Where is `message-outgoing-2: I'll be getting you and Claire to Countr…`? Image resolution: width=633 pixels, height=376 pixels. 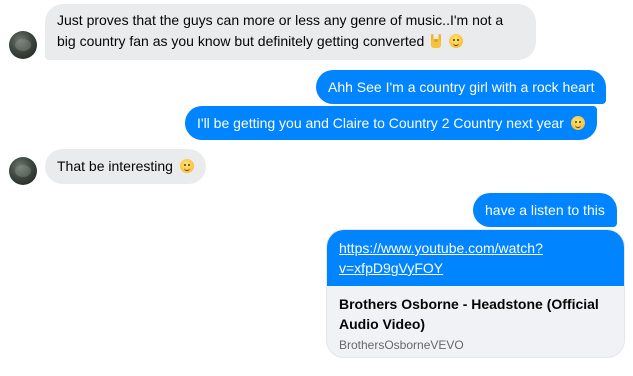 message-outgoing-2: I'll be getting you and Claire to Countr… is located at coordinates (391, 123).